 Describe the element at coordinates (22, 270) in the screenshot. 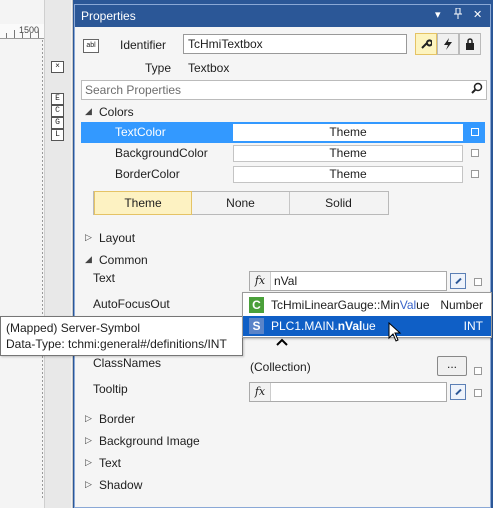

I see `design-guide-line` at that location.